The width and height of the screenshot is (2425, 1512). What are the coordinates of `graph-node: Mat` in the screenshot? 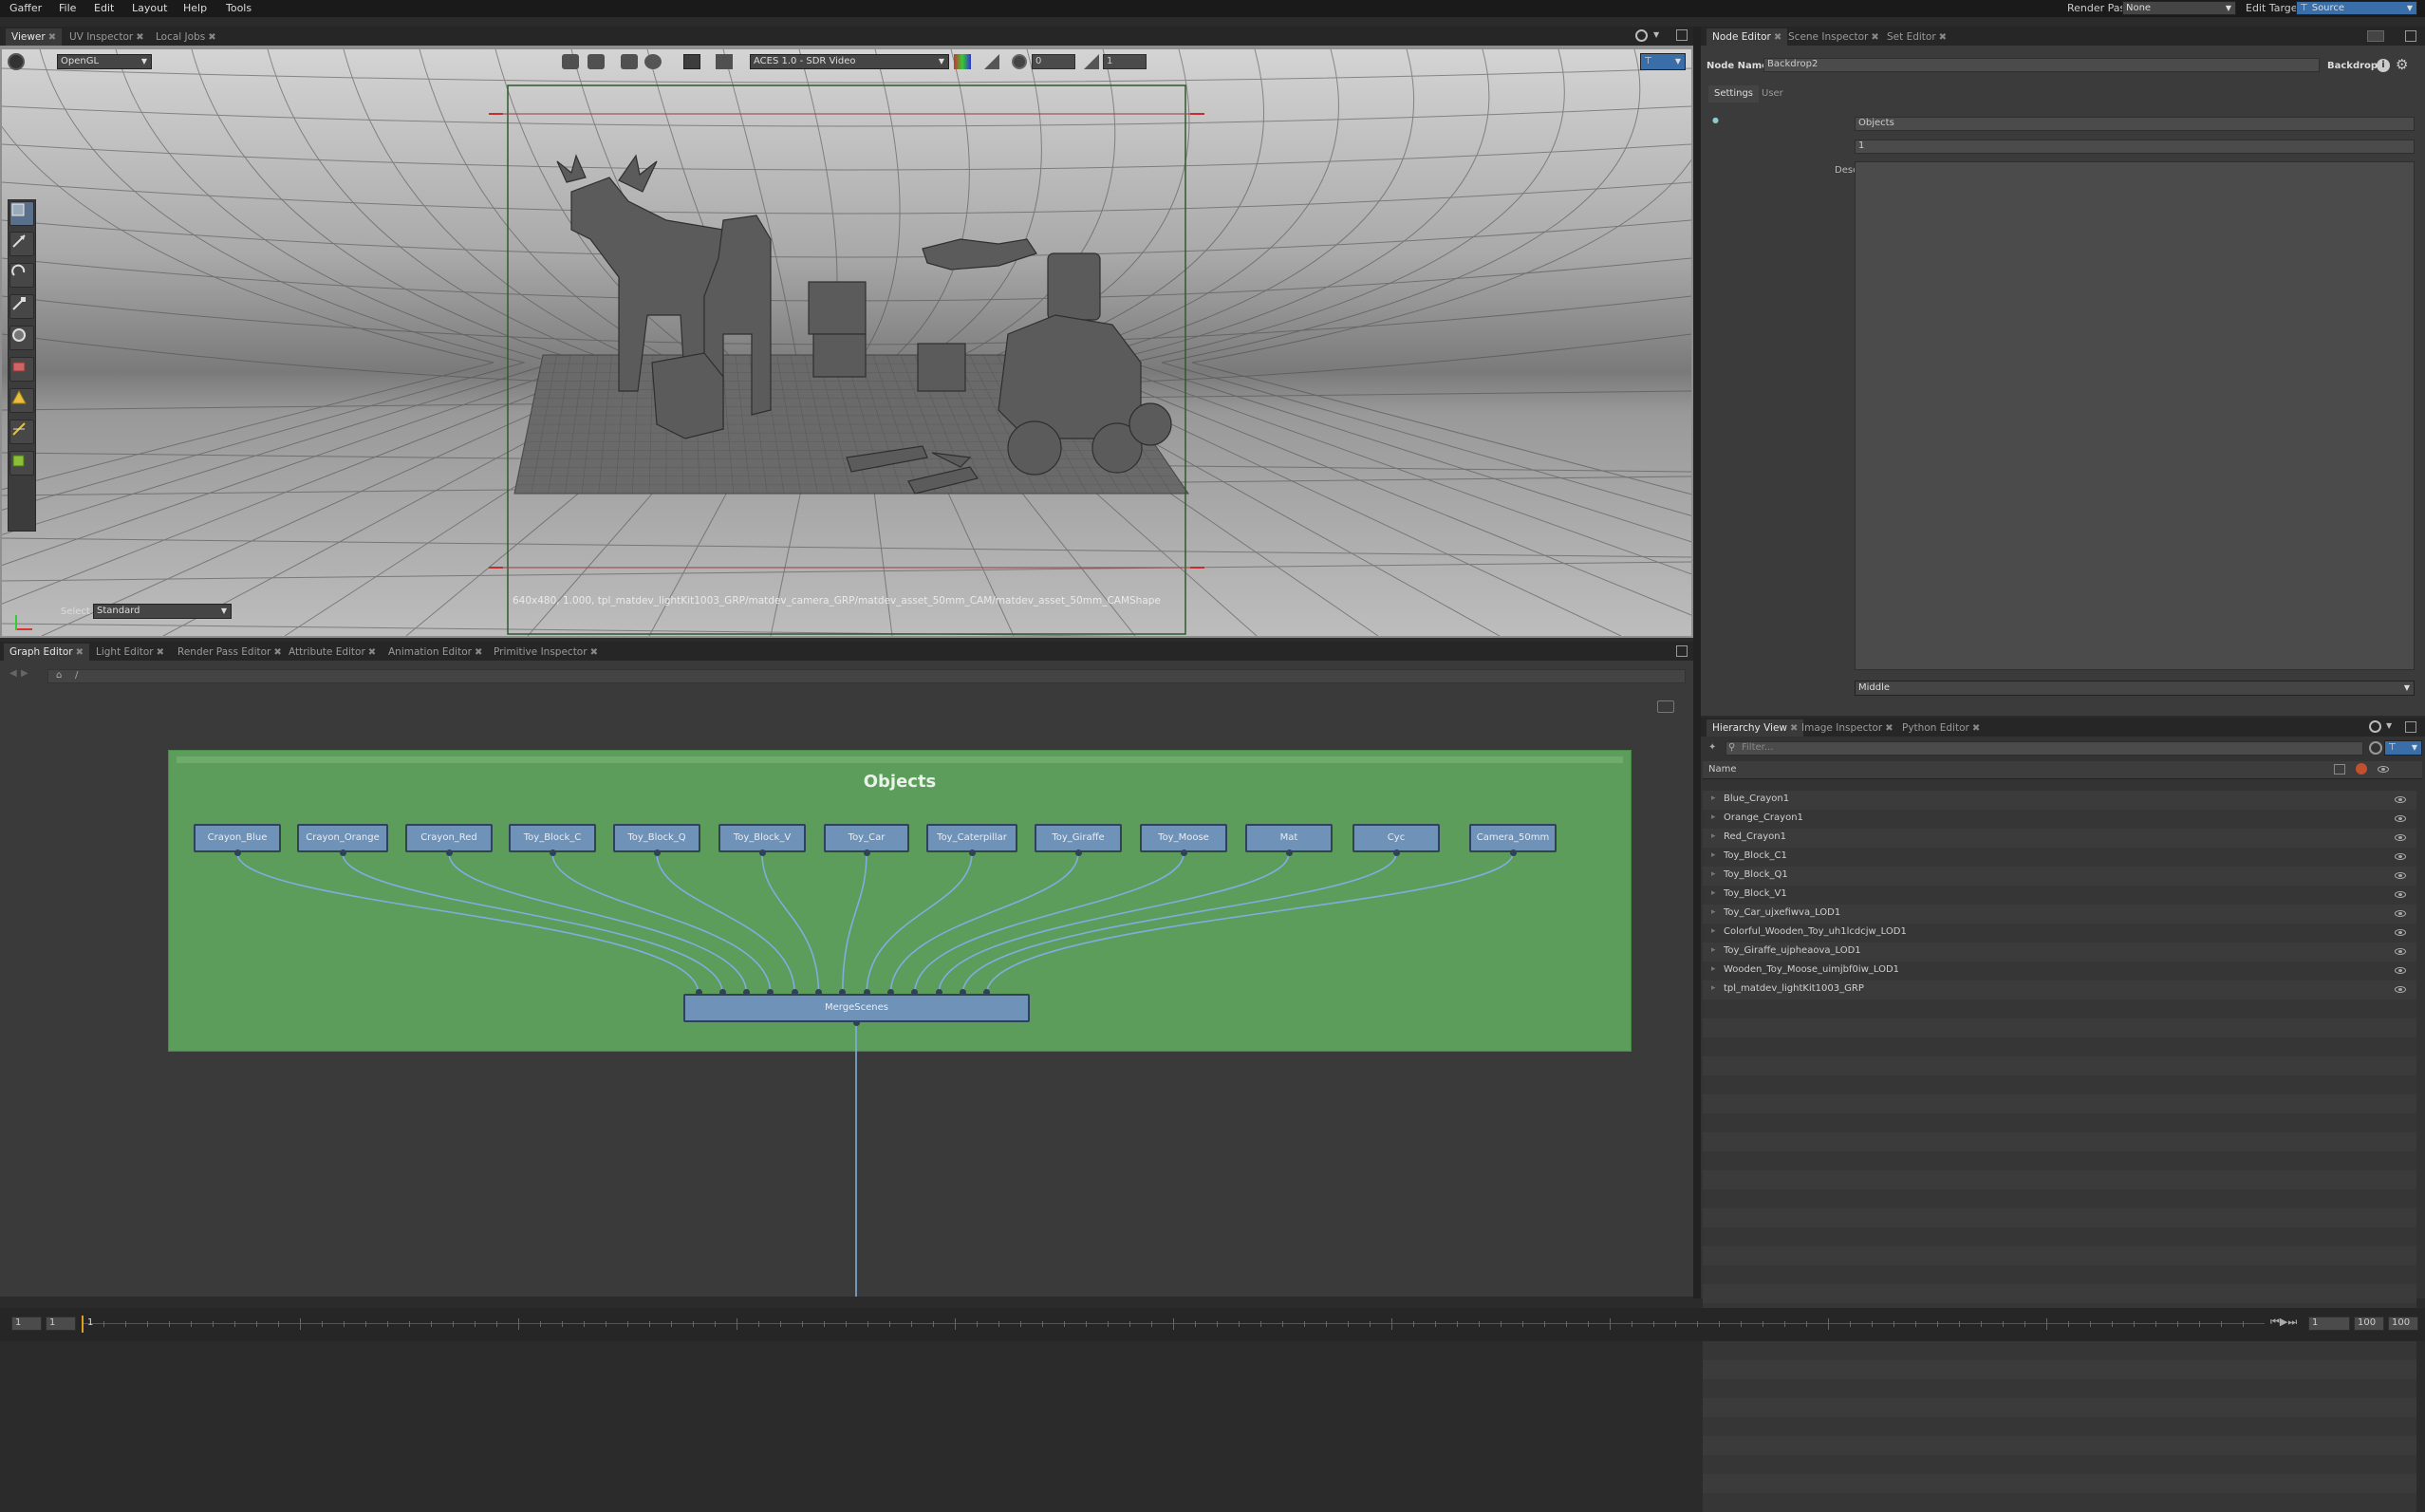 It's located at (1289, 838).